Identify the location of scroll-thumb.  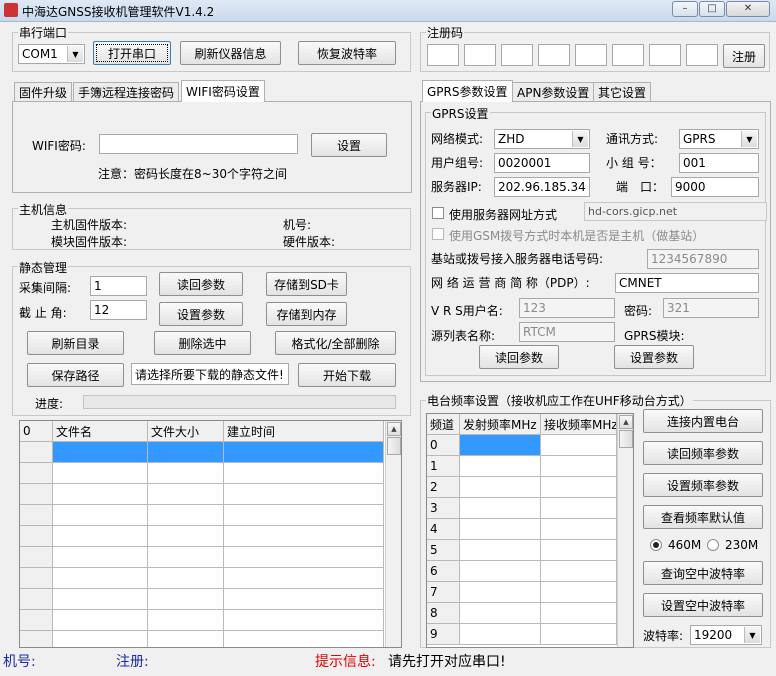
(626, 439).